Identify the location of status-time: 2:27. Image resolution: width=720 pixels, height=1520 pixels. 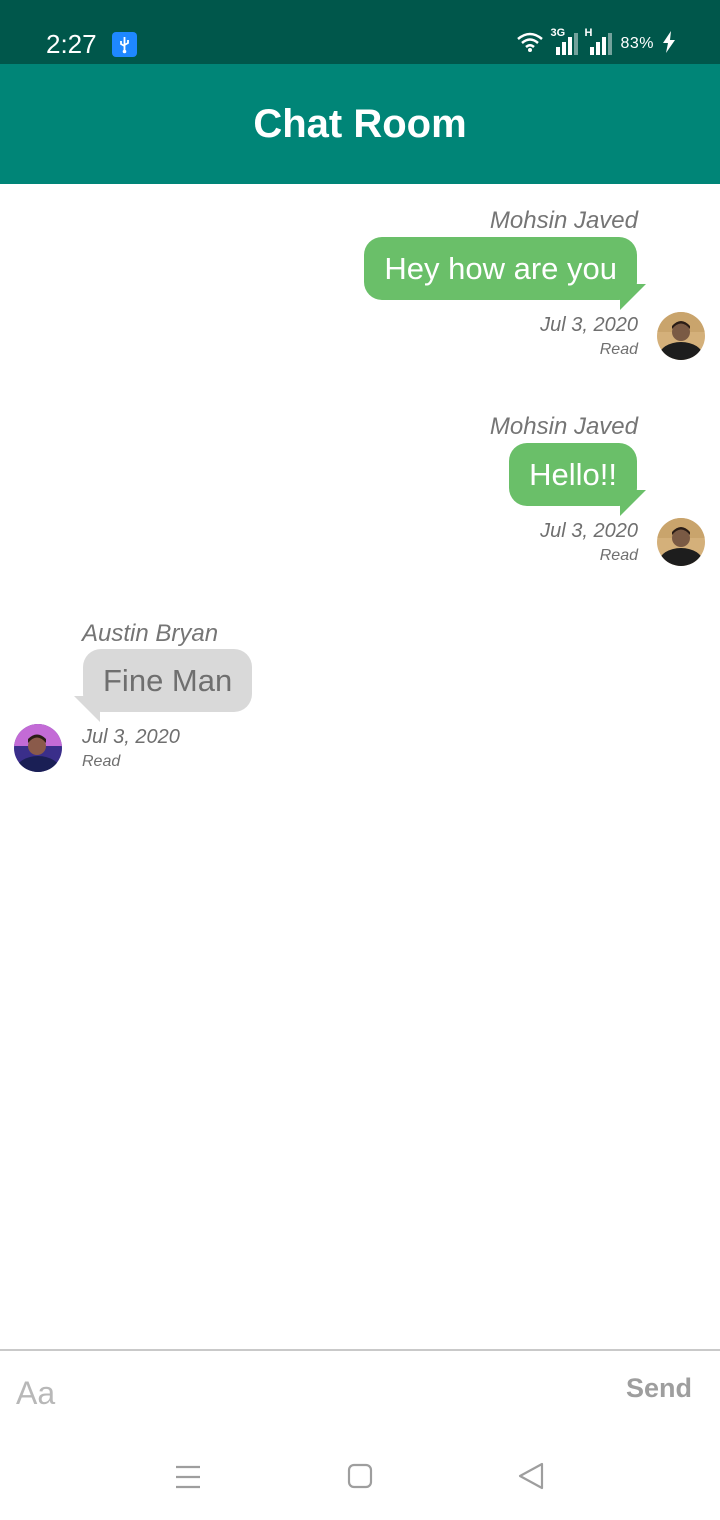
(71, 44).